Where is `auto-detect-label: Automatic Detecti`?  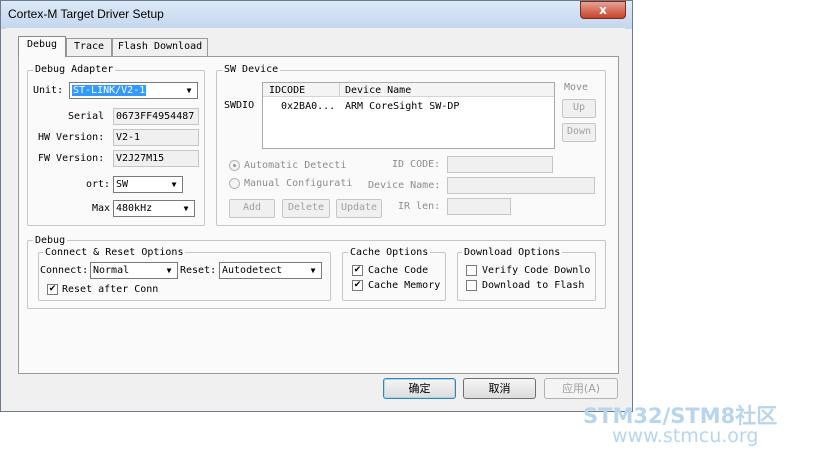 auto-detect-label: Automatic Detecti is located at coordinates (295, 165).